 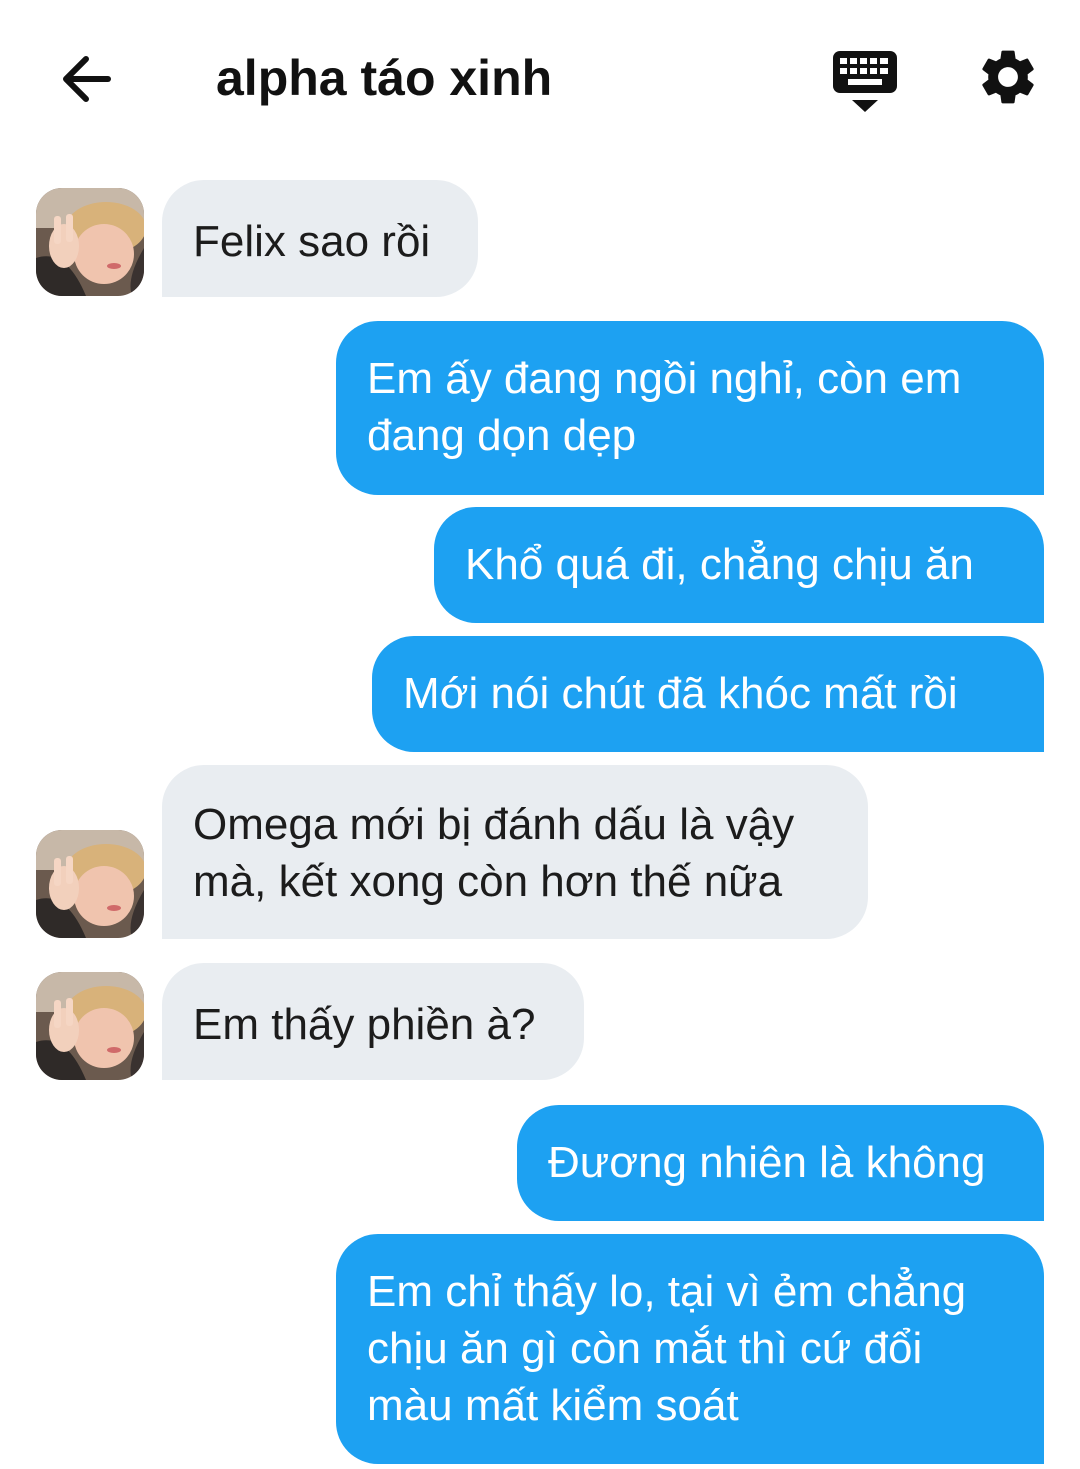 I want to click on message-bubble-incoming: Em thấy phiền à?, so click(x=373, y=1021).